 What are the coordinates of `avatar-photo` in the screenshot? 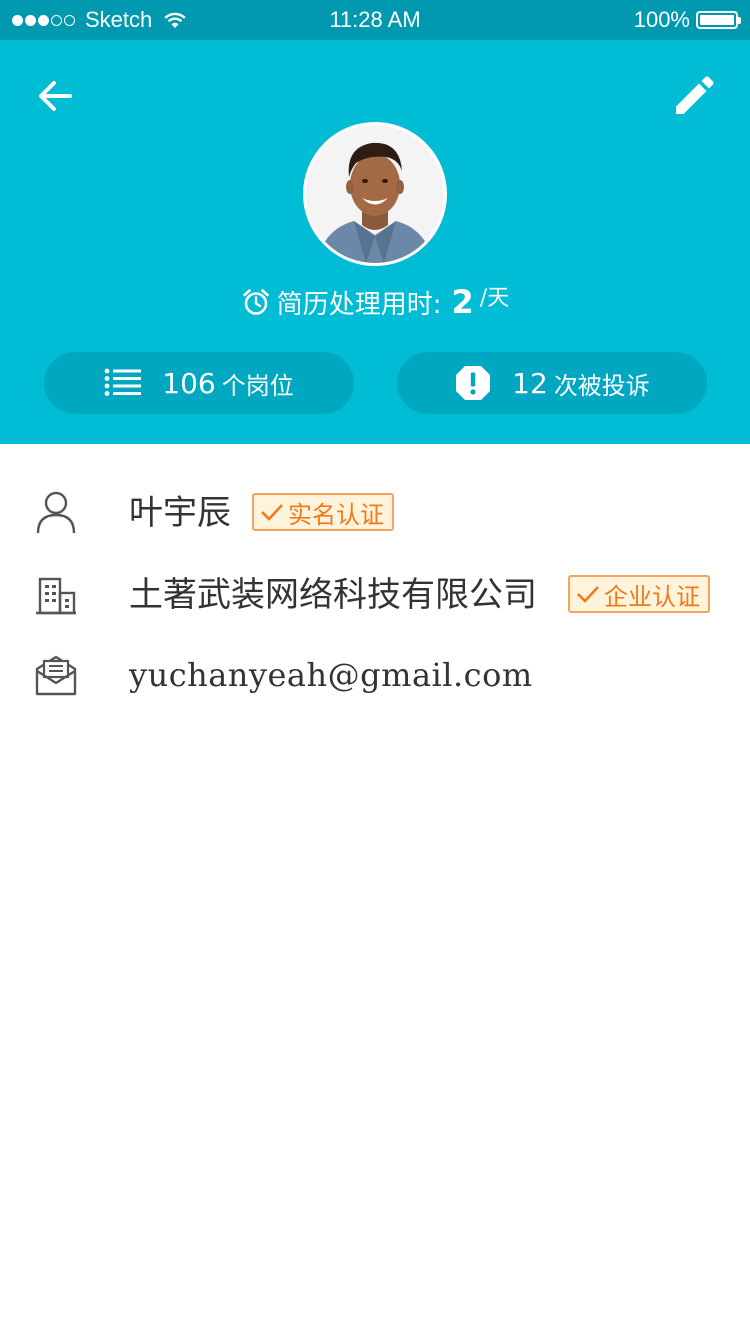 It's located at (375, 194).